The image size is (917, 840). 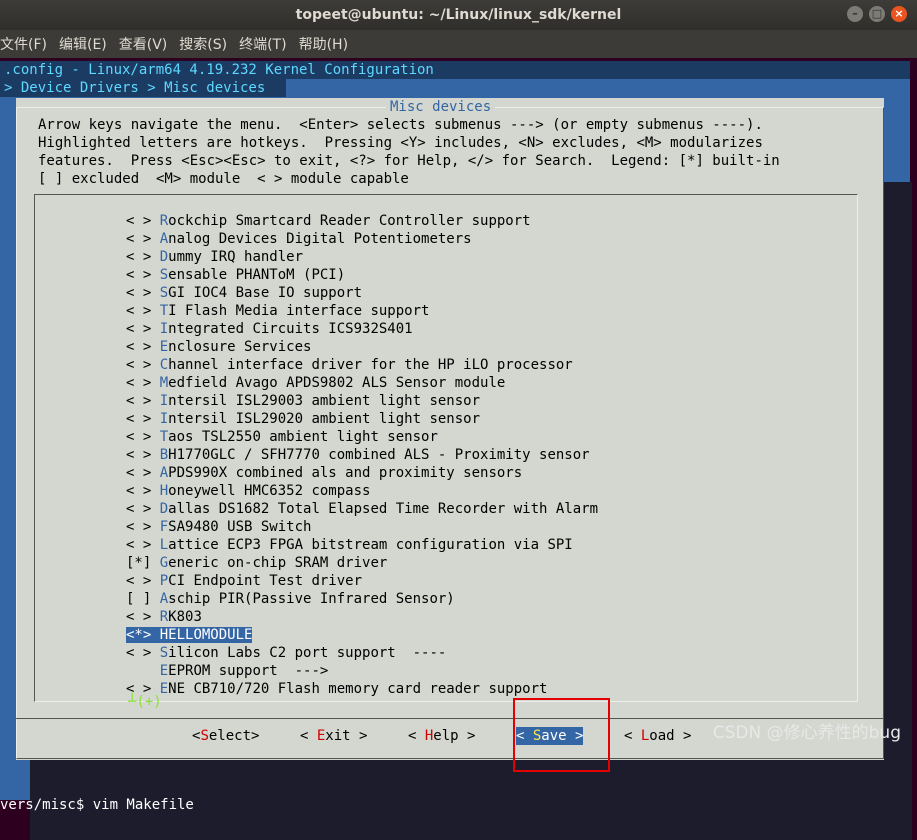 I want to click on menu-edit: 编辑(E), so click(x=86, y=44).